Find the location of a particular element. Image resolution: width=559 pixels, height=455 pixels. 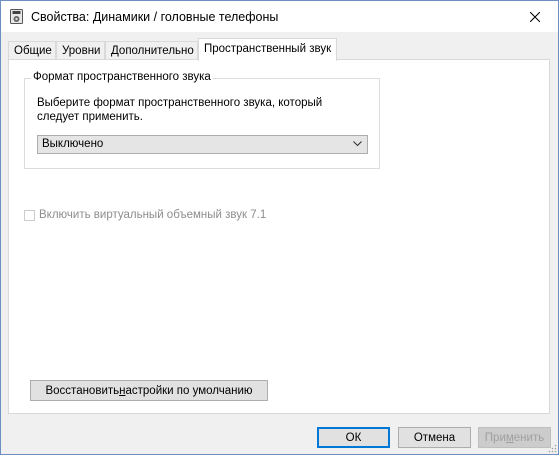

apply-label-start: При is located at coordinates (495, 437).